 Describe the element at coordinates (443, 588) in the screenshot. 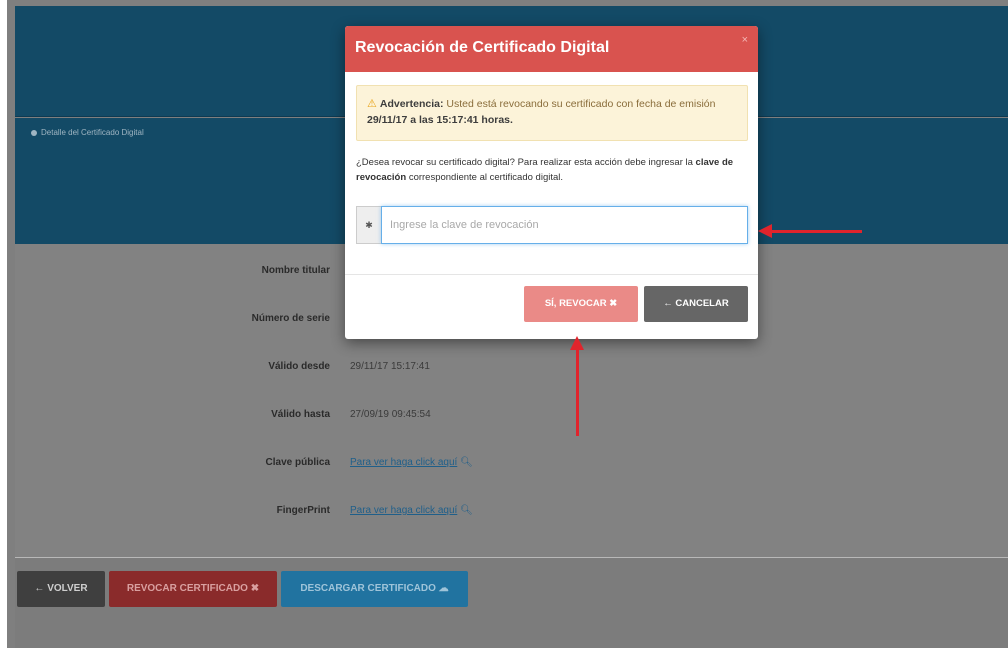

I see `cloud-download-icon: ☁` at that location.